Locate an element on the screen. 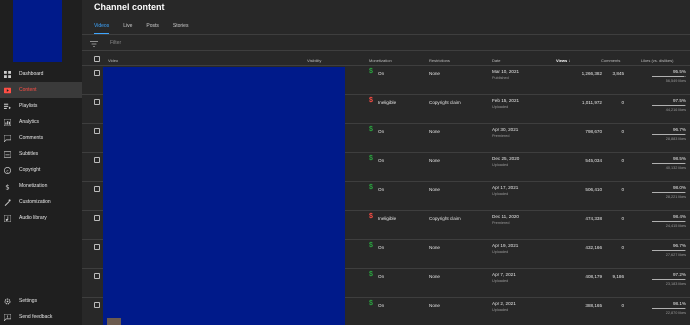 Image resolution: width=690 pixels, height=325 pixels. tab-stories: Stories is located at coordinates (181, 27).